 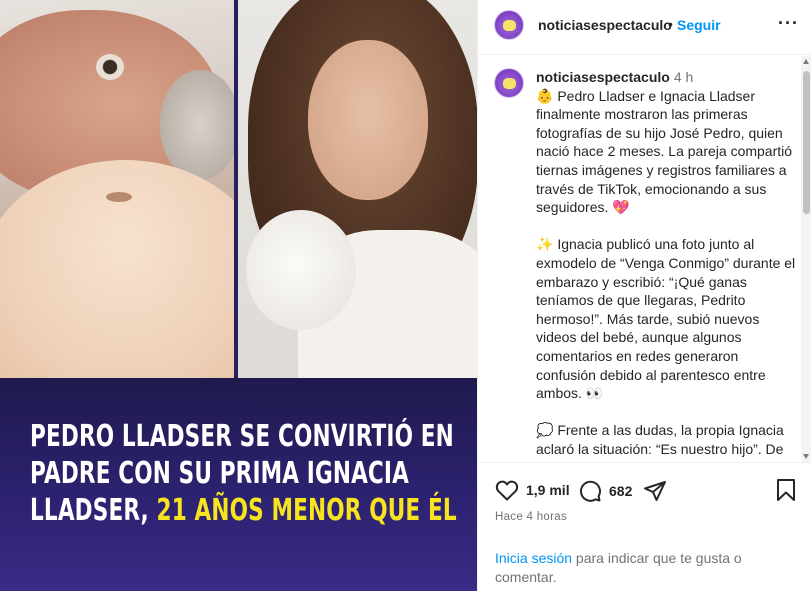 I want to click on caption-time: 4 h, so click(x=683, y=77).